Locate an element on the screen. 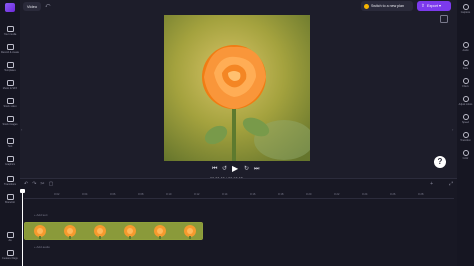  rsb-item-color: Color is located at coordinates (465, 155).